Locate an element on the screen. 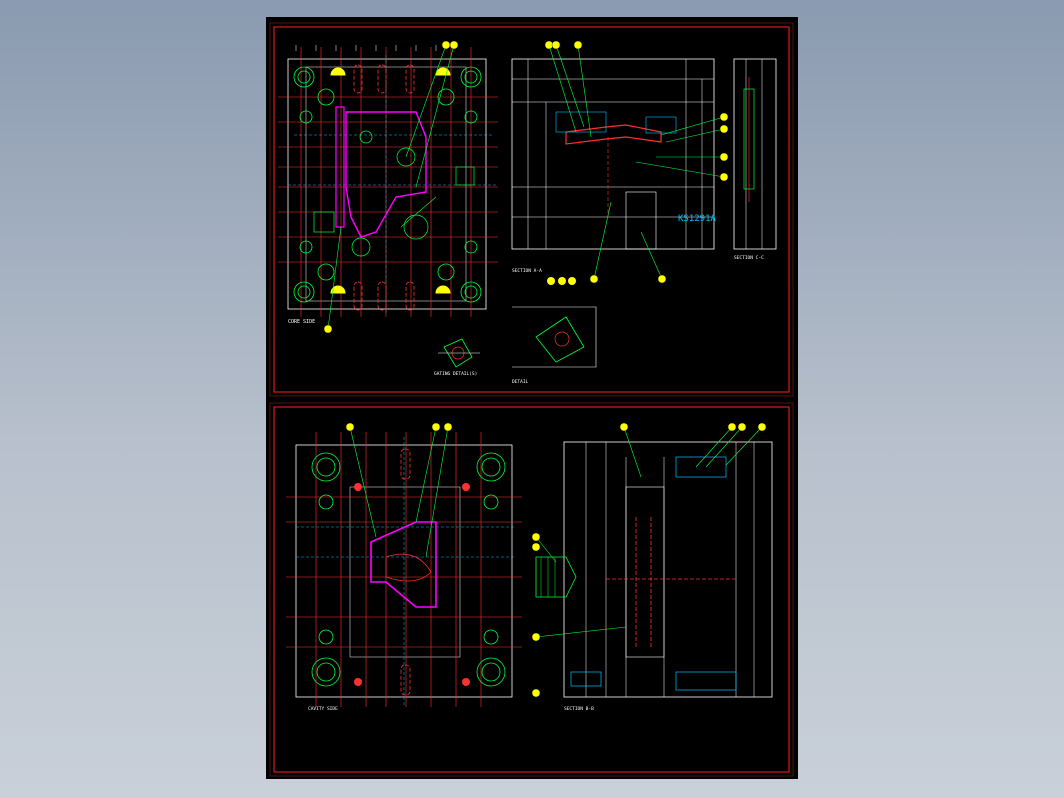 Image resolution: width=1064 pixels, height=798 pixels. section-bb-view: SECTION B-B is located at coordinates (652, 567).